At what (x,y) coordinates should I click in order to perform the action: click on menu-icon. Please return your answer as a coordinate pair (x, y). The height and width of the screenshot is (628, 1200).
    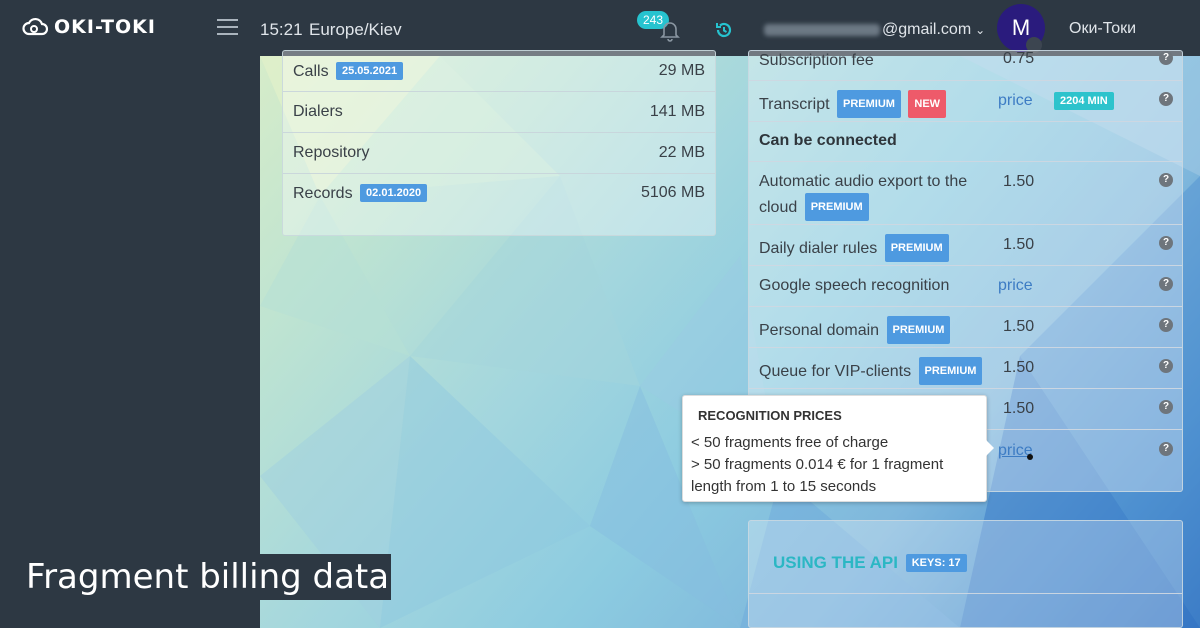
    Looking at the image, I should click on (227, 27).